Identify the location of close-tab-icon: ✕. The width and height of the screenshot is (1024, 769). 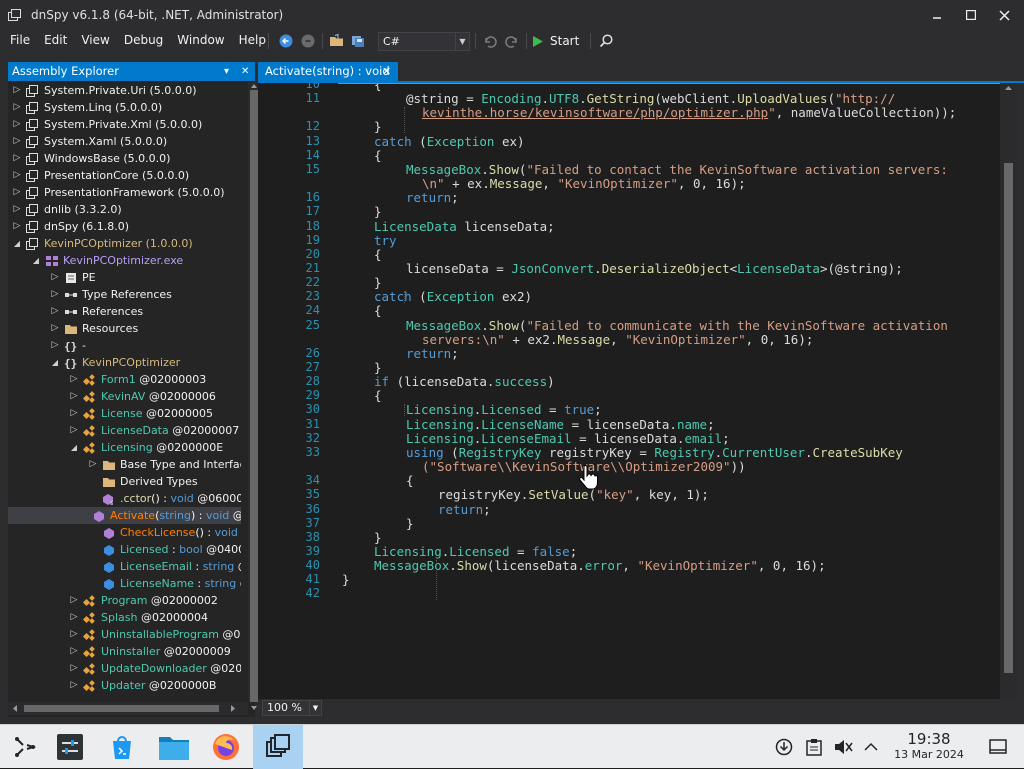
(386, 71).